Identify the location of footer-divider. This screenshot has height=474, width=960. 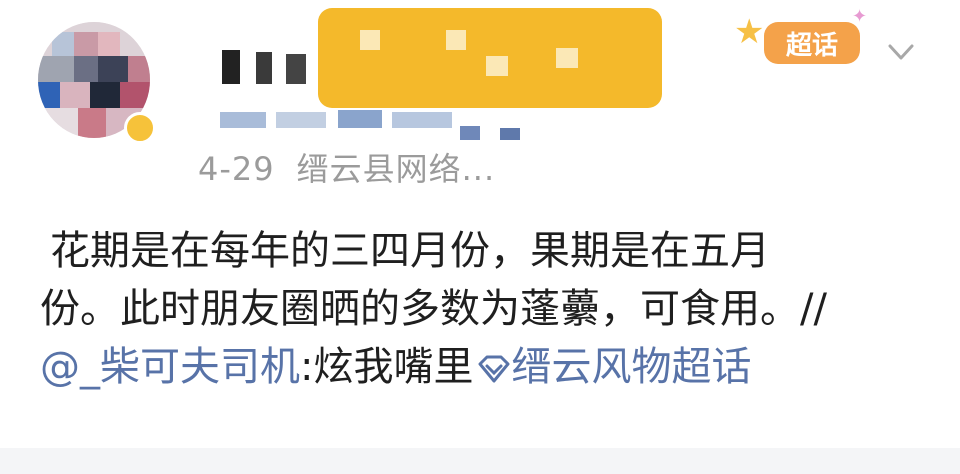
(480, 461).